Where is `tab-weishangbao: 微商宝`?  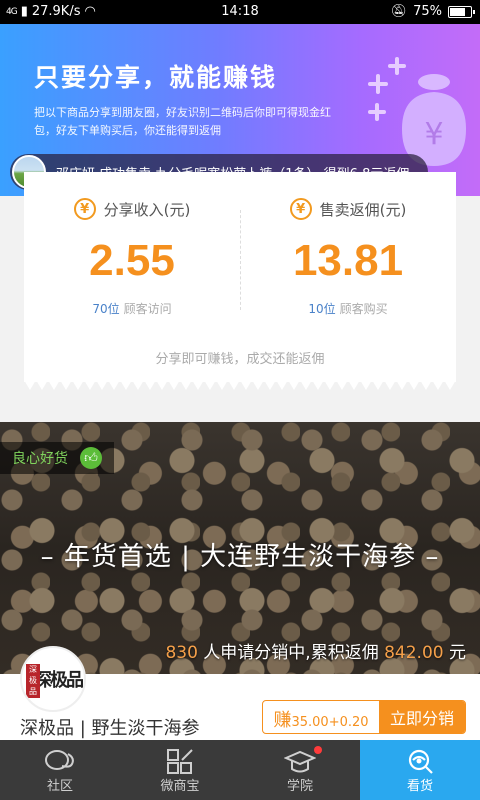
tab-weishangbao: 微商宝 is located at coordinates (180, 770).